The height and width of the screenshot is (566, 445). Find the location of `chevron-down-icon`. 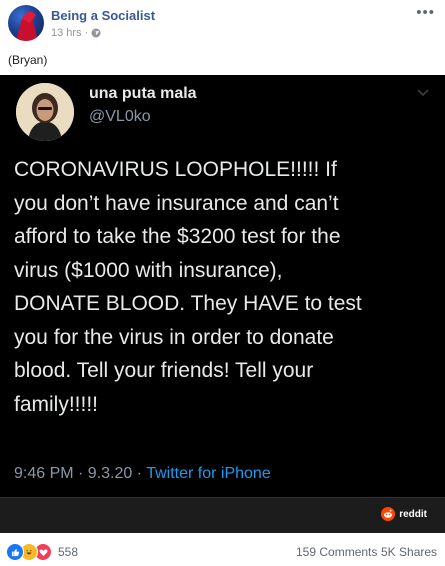

chevron-down-icon is located at coordinates (423, 93).